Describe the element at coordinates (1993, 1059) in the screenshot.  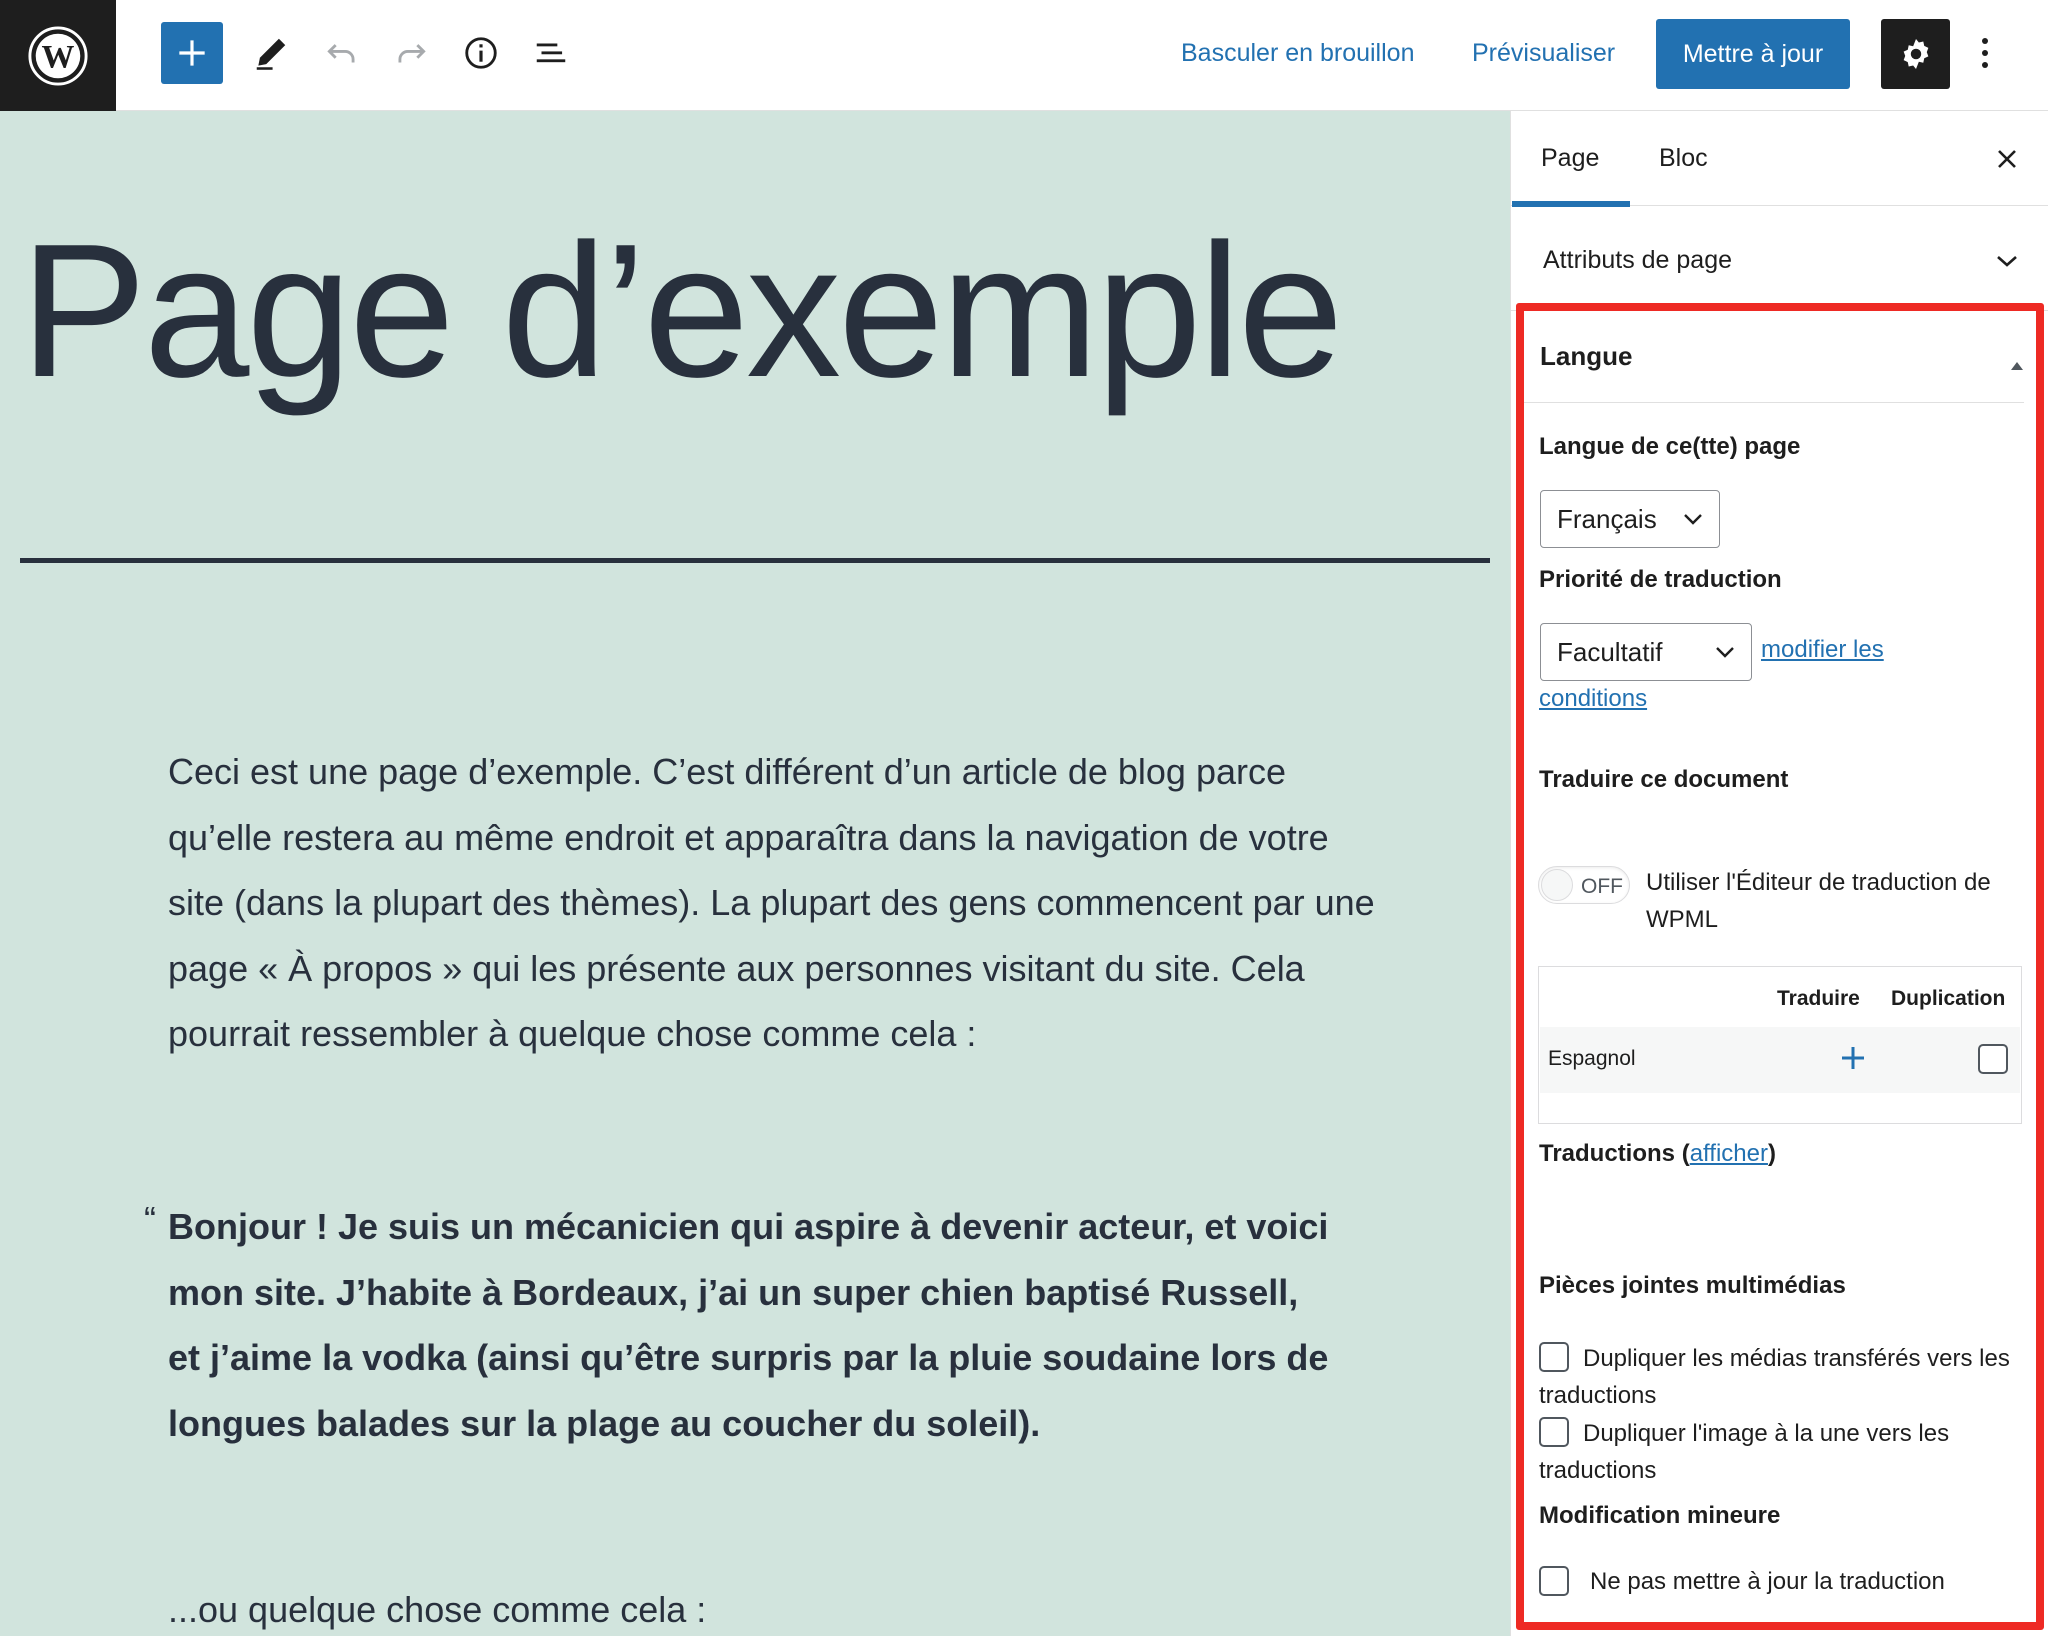
I see `duplicate-checkbox` at that location.